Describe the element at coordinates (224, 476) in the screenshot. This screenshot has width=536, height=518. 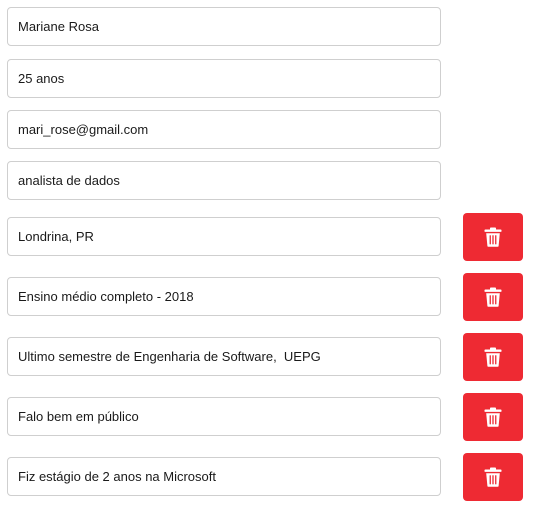
I see `field-experience: Fiz estágio de 2 anos na Microsoft` at that location.